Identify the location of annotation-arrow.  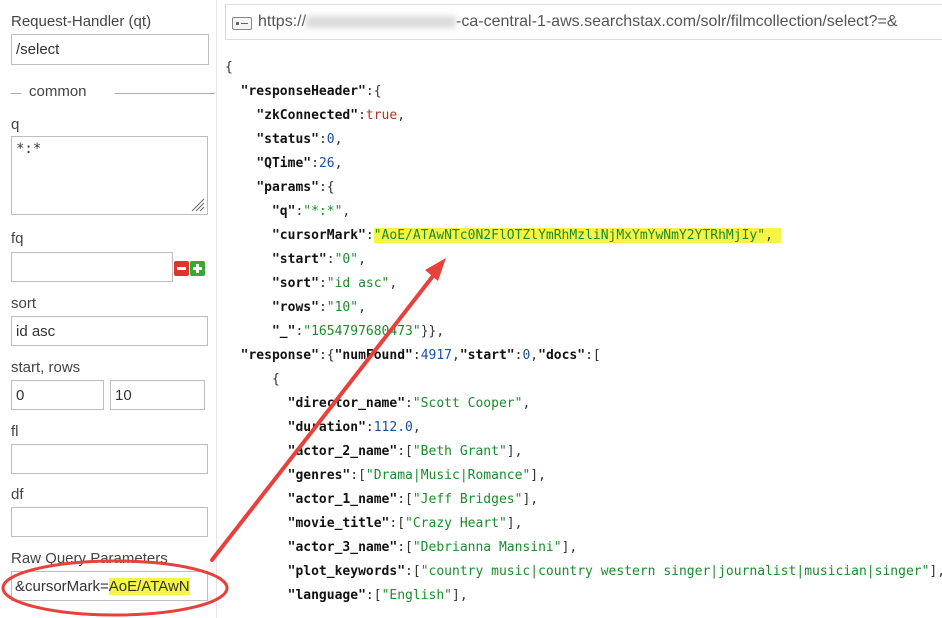
(326, 413).